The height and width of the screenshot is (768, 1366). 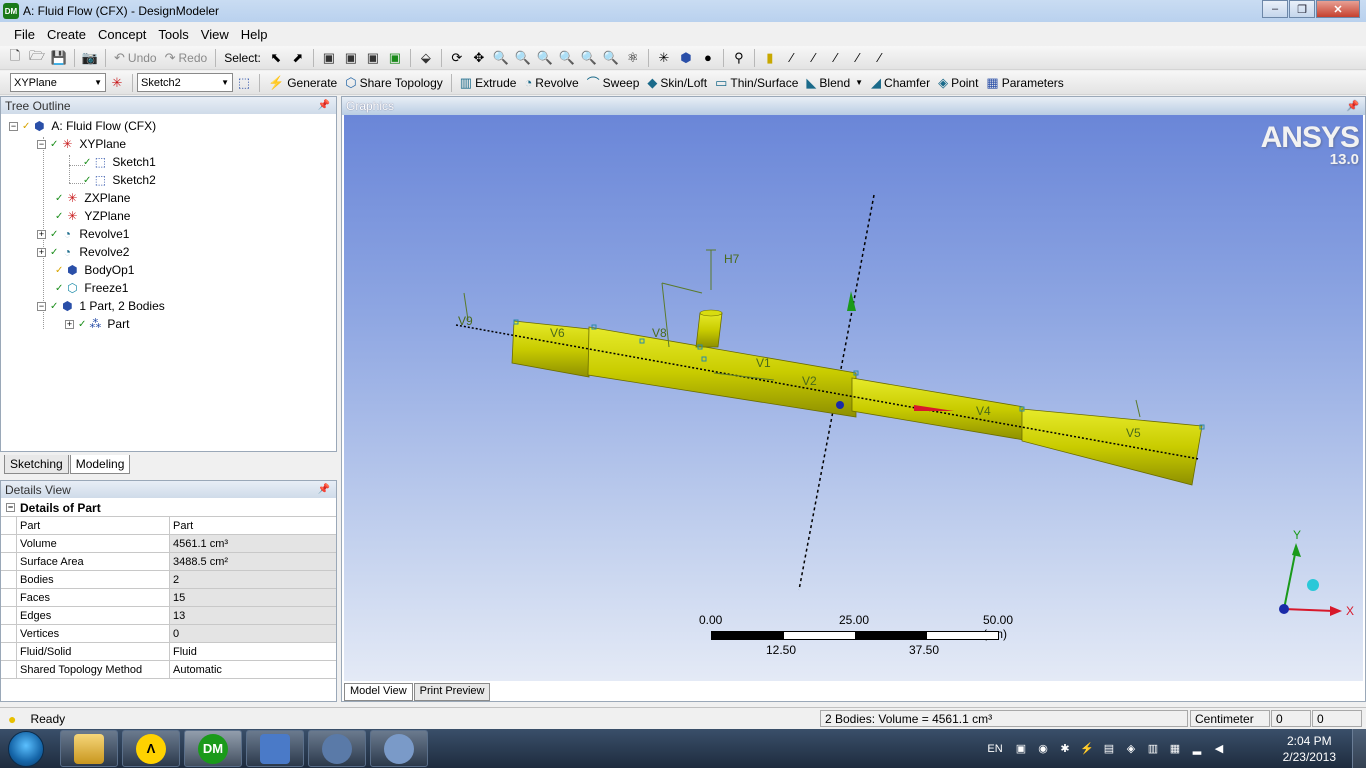 What do you see at coordinates (276, 58) in the screenshot?
I see `select-mode-icon: ⬉` at bounding box center [276, 58].